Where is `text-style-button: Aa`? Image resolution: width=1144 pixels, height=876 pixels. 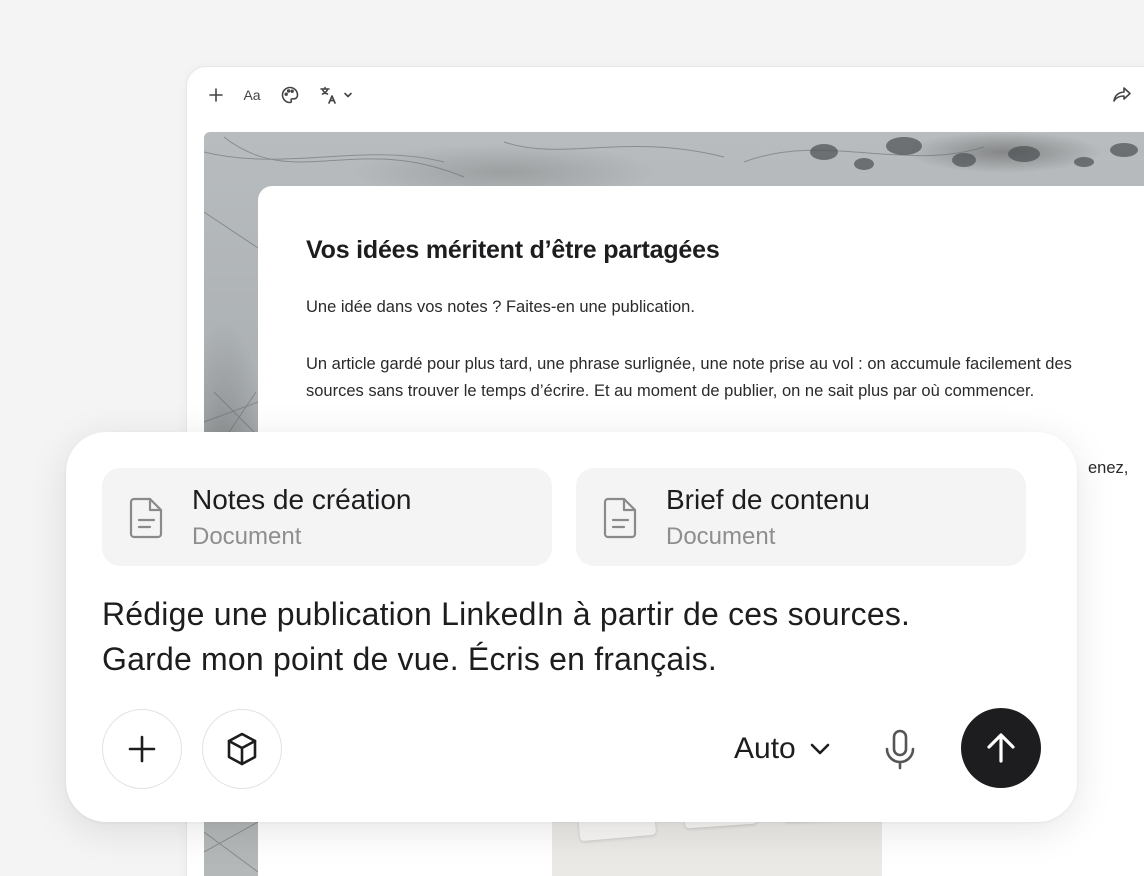
text-style-button: Aa is located at coordinates (252, 95).